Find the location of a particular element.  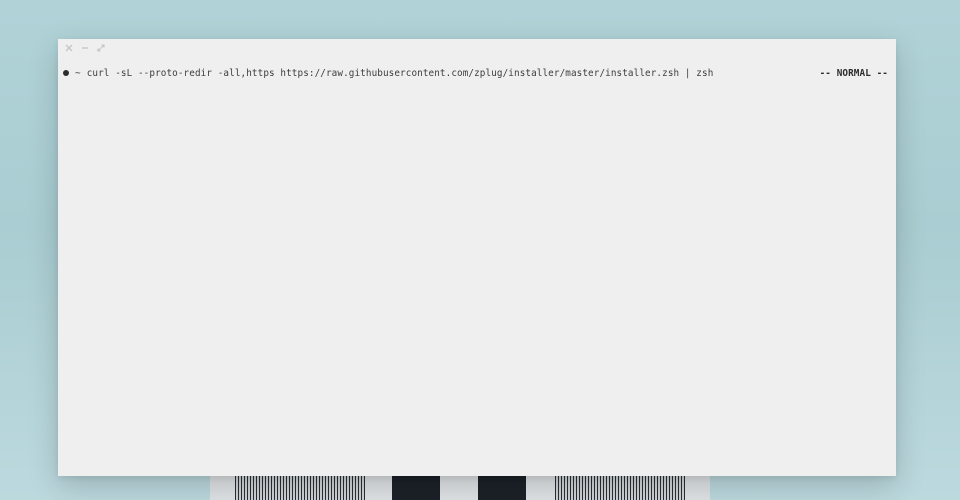

maximize-icon is located at coordinates (101, 48).